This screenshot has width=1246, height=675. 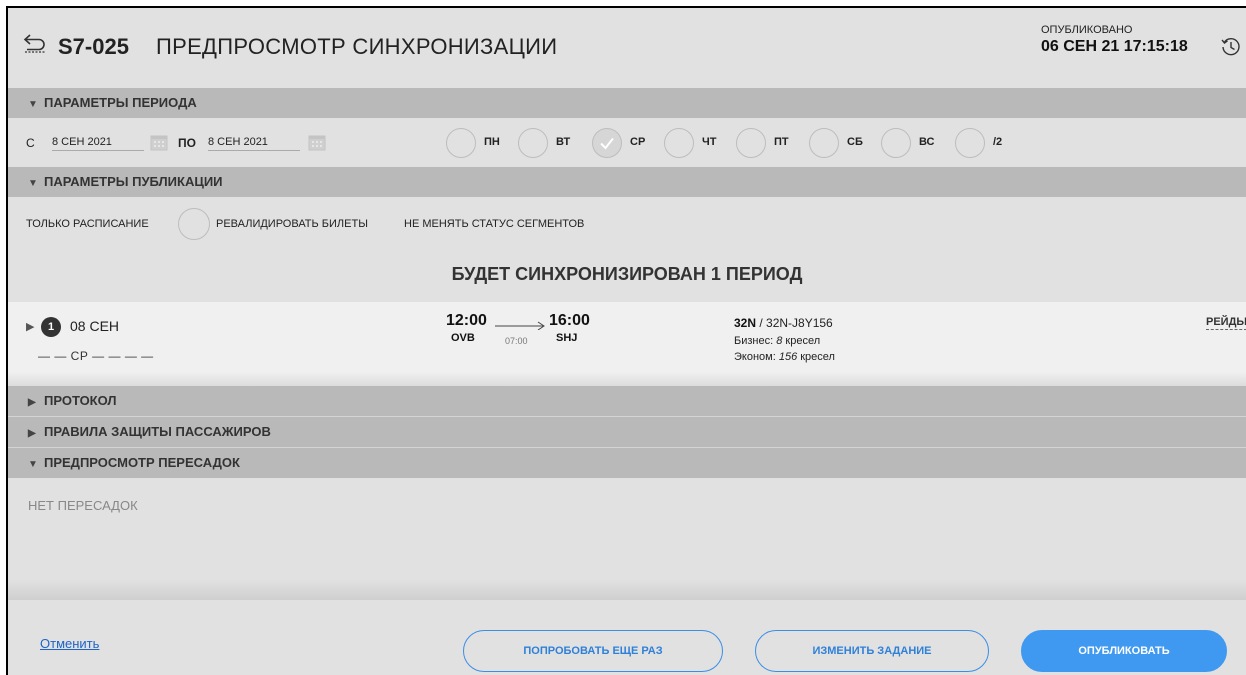 What do you see at coordinates (1124, 651) in the screenshot?
I see `publish-button: ОПУБЛИКОВАТЬ` at bounding box center [1124, 651].